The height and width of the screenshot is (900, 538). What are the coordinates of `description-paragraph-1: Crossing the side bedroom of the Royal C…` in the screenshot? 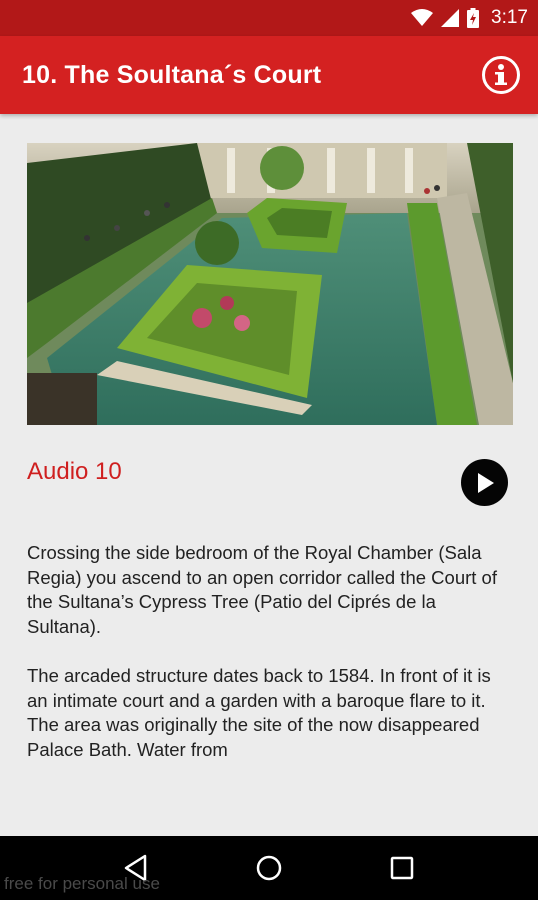 It's located at (262, 589).